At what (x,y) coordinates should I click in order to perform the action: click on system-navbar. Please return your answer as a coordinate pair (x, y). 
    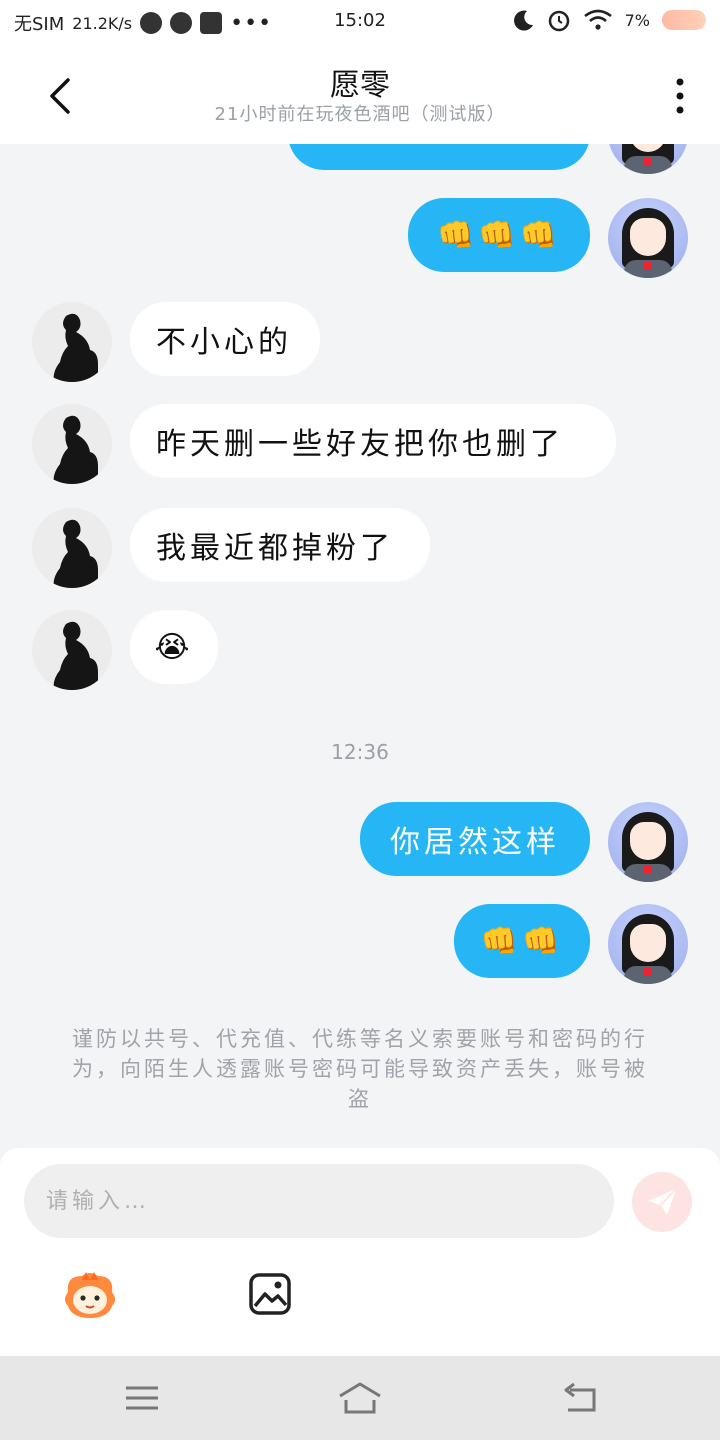
    Looking at the image, I should click on (360, 1398).